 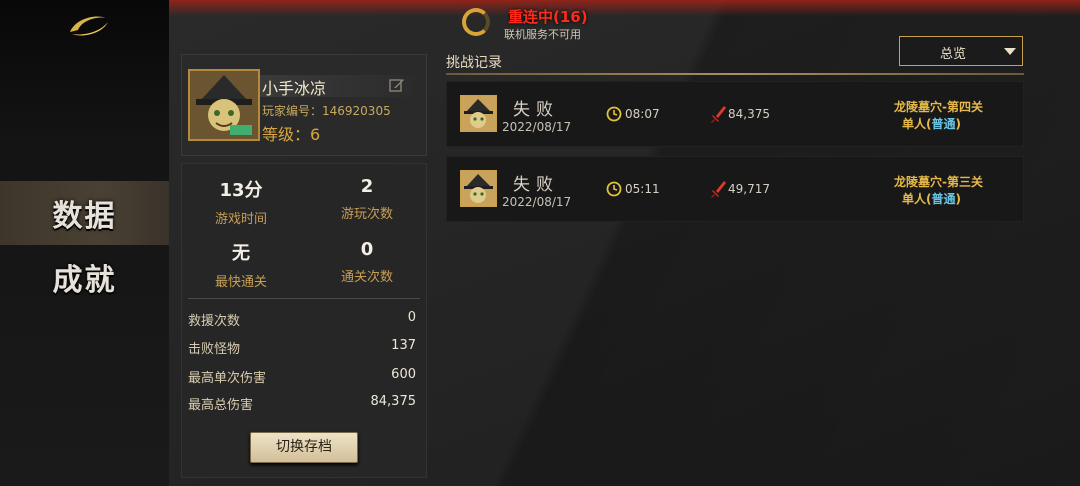 I want to click on stat-play-time: 13分 游戏时间, so click(x=241, y=201).